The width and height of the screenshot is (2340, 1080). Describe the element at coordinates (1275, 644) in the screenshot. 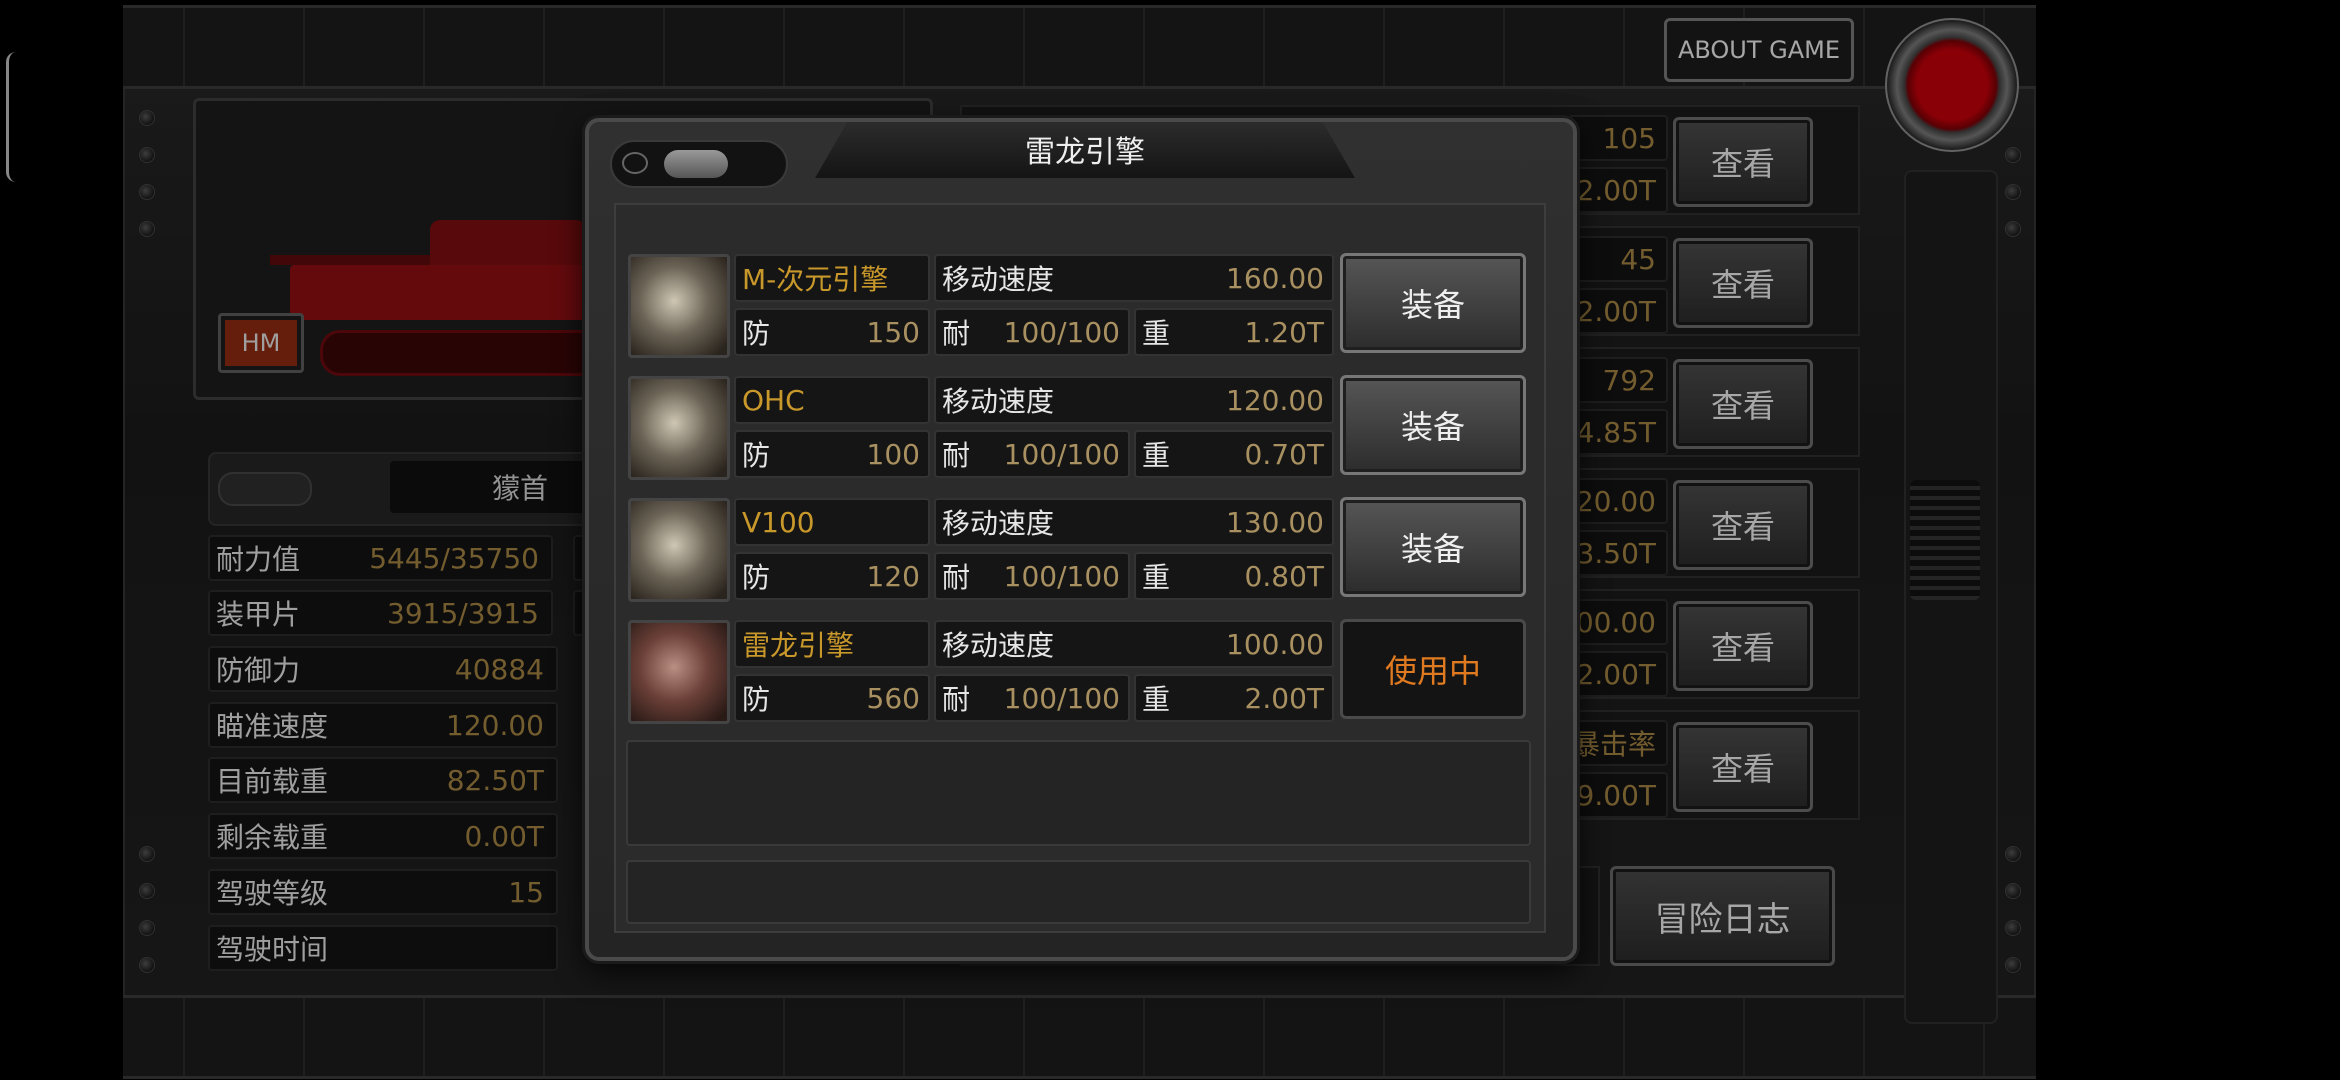

I see `speed-value: 100.00` at that location.